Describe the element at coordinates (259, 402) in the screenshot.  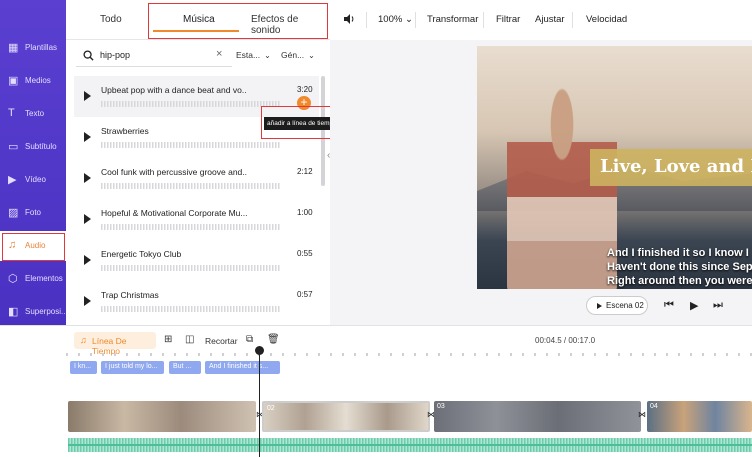
I see `playhead` at that location.